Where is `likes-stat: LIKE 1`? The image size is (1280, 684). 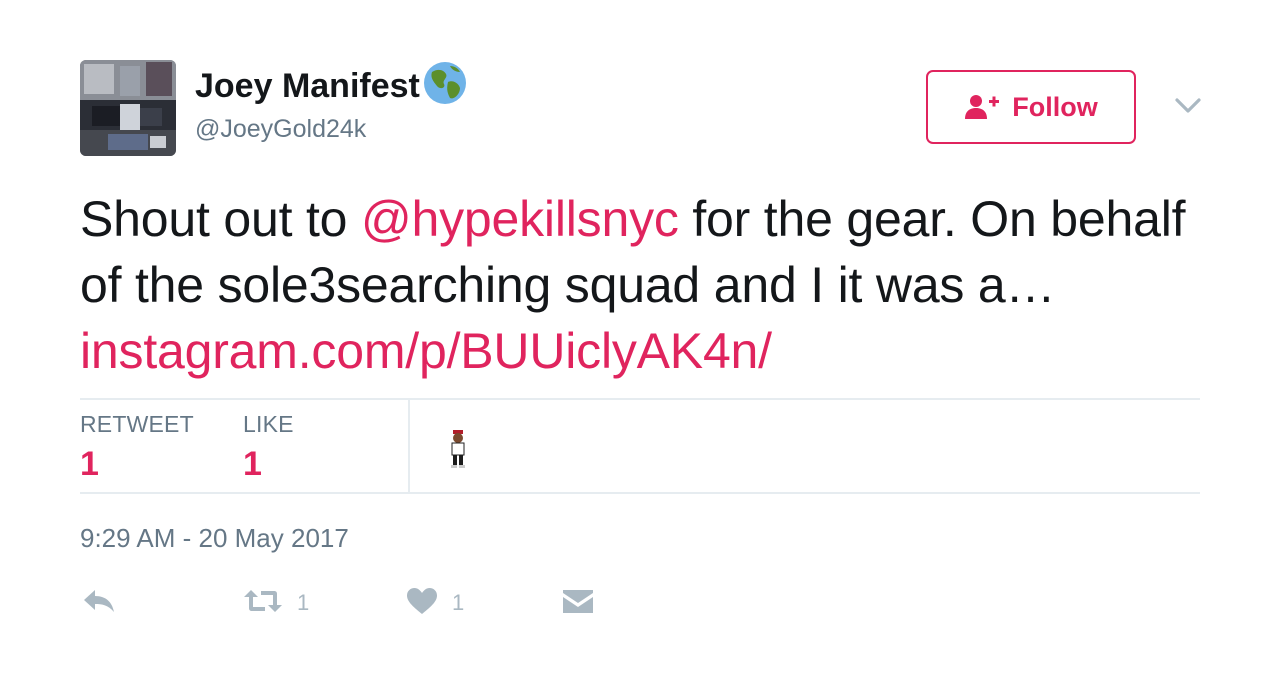
likes-stat: LIKE 1 is located at coordinates (268, 447).